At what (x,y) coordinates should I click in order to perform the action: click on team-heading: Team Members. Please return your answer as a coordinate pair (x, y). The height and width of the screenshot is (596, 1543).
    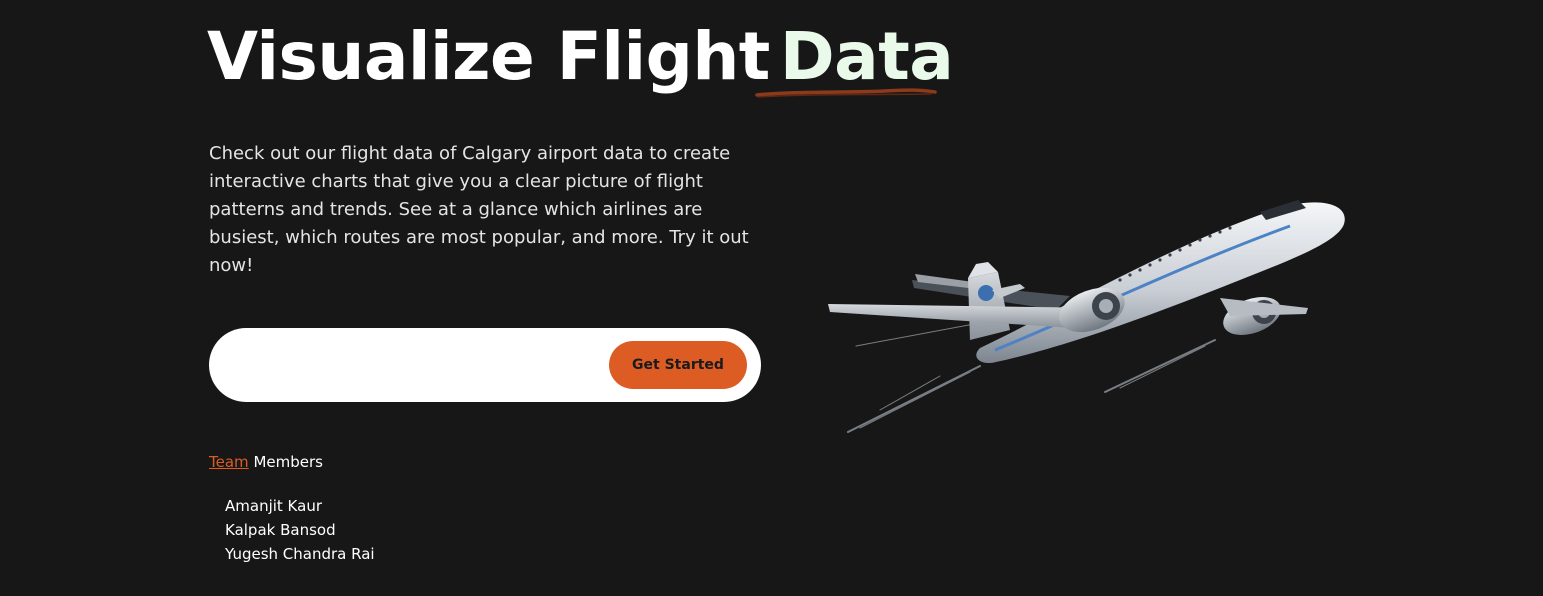
    Looking at the image, I should click on (266, 462).